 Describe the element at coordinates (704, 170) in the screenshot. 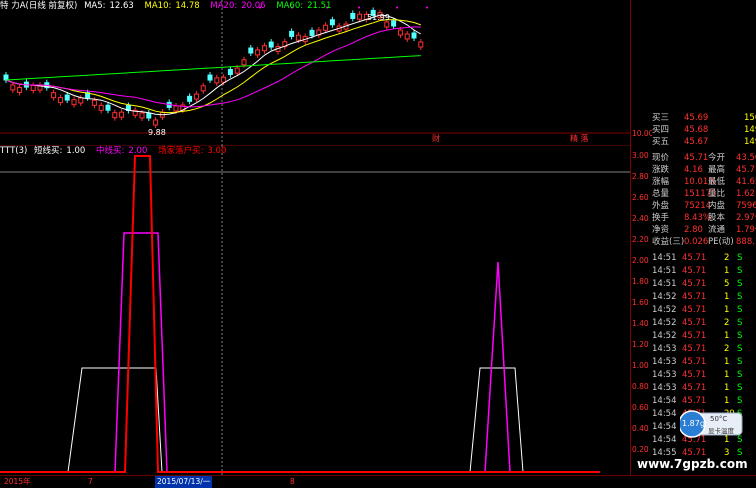

I see `quote-stat-row: 涨跌 4.16 最高 45.71` at that location.